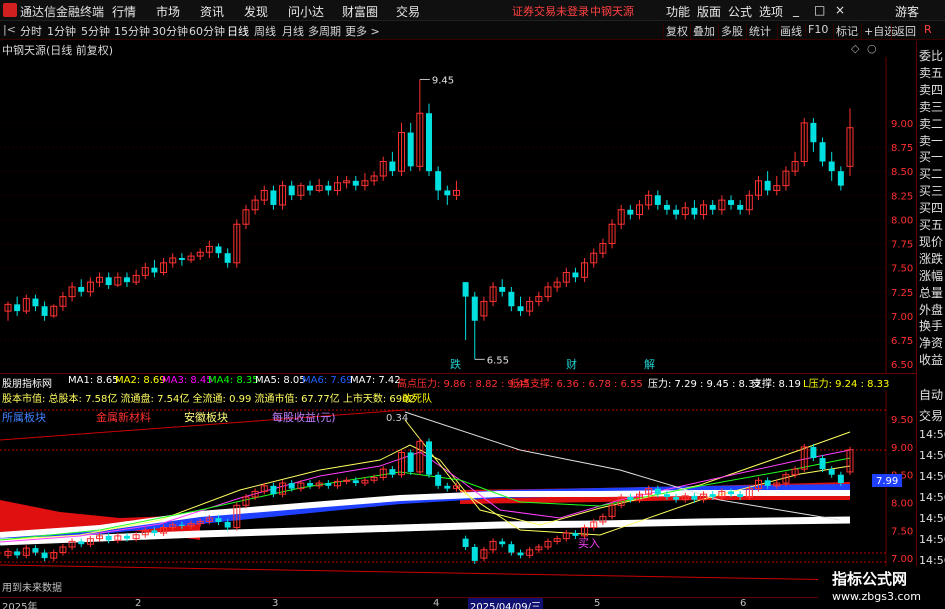  I want to click on x-label: 5, so click(597, 603).